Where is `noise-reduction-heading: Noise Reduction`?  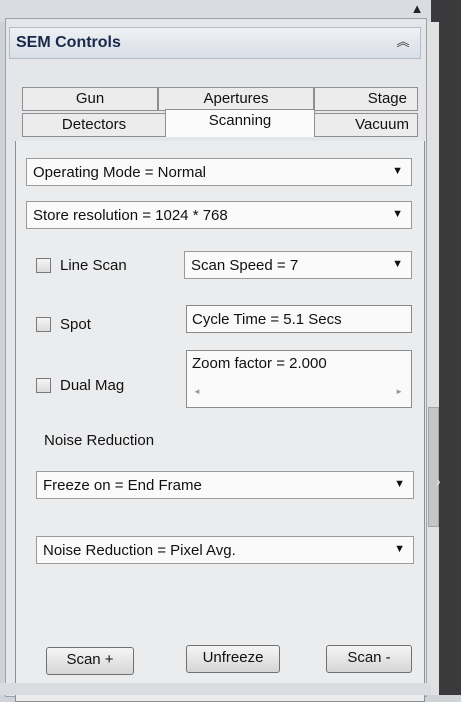 noise-reduction-heading: Noise Reduction is located at coordinates (99, 440).